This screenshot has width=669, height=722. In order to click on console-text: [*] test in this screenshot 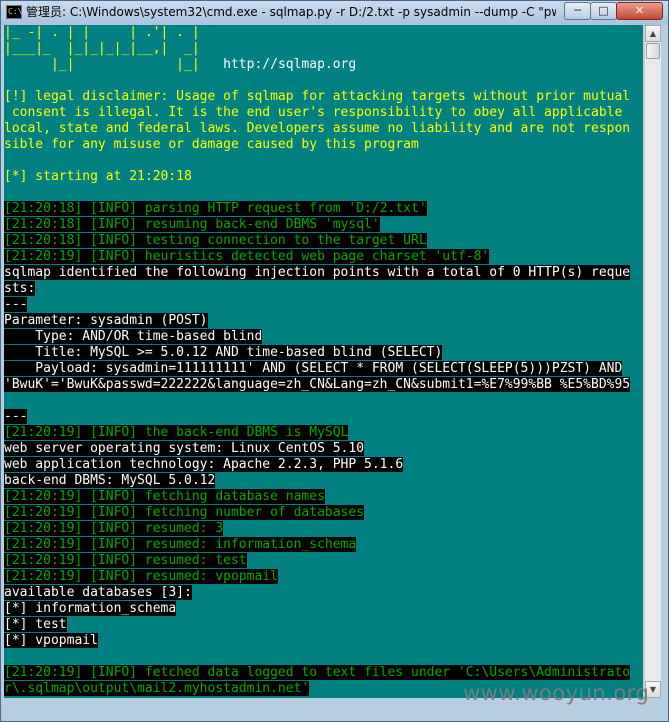, I will do `click(35, 624)`.